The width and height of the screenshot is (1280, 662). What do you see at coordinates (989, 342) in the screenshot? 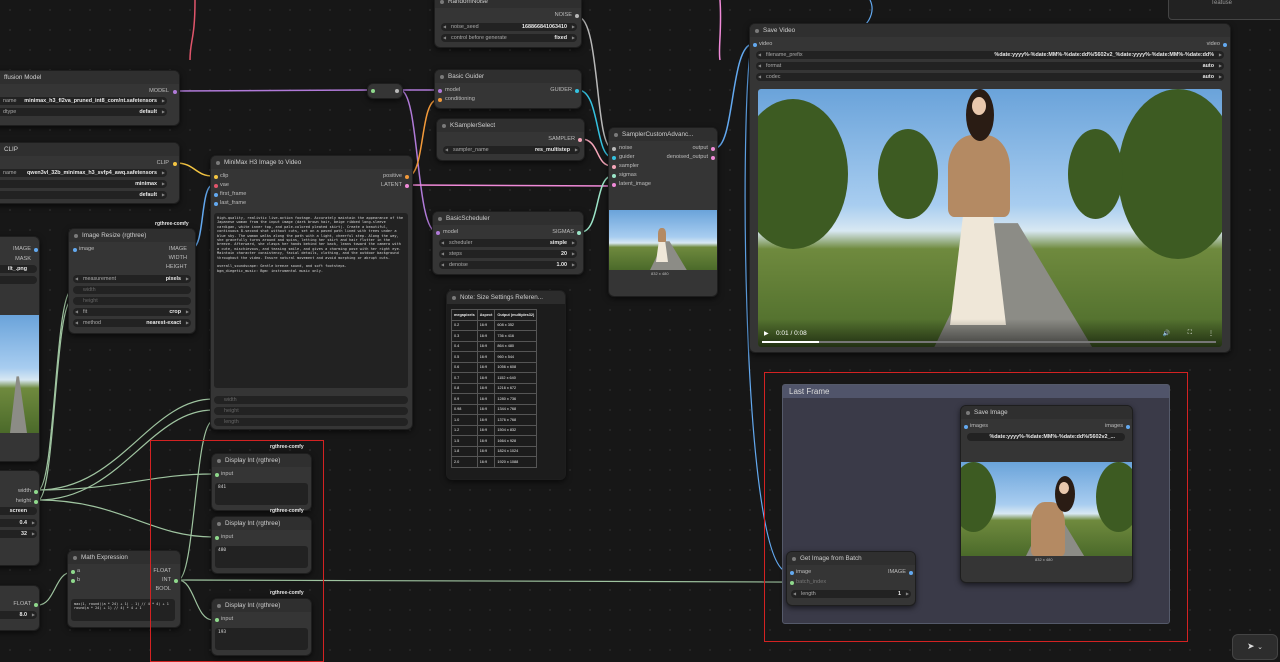
I see `progress-track` at bounding box center [989, 342].